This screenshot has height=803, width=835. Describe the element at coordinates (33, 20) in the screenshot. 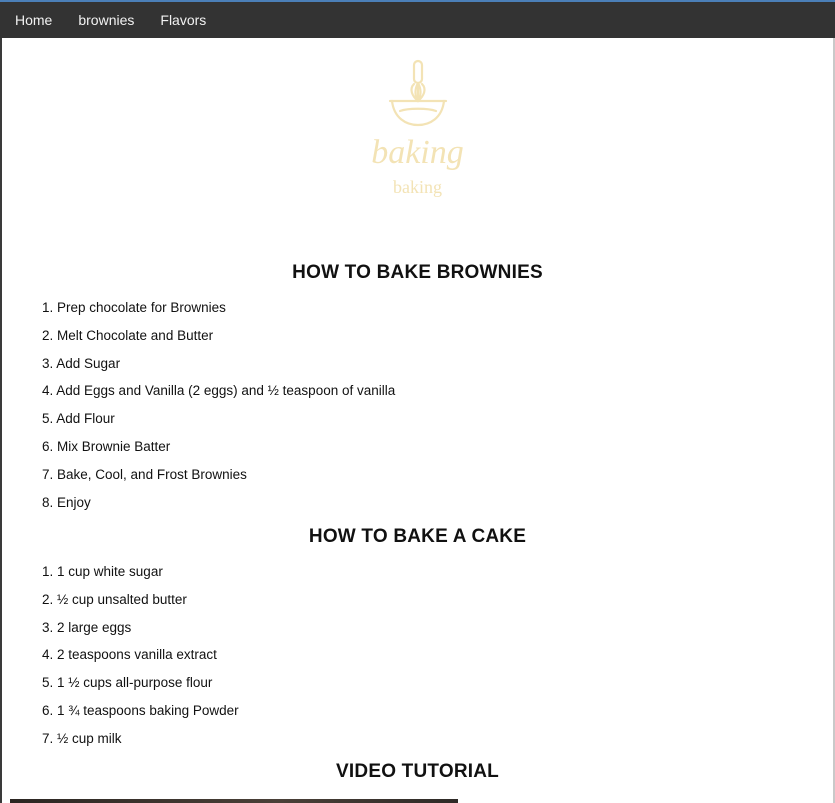

I see `nav-link-home: Home` at that location.